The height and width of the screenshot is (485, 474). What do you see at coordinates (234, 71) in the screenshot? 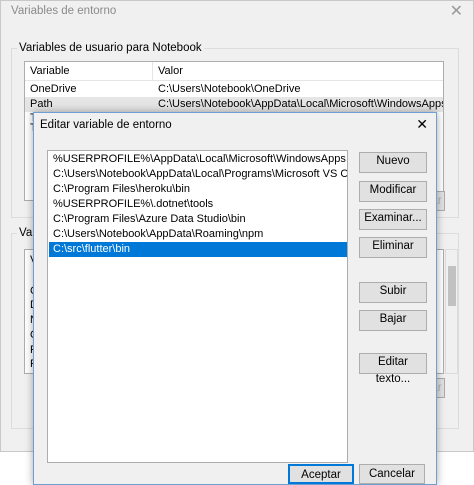
I see `list-header: Variable Valor` at bounding box center [234, 71].